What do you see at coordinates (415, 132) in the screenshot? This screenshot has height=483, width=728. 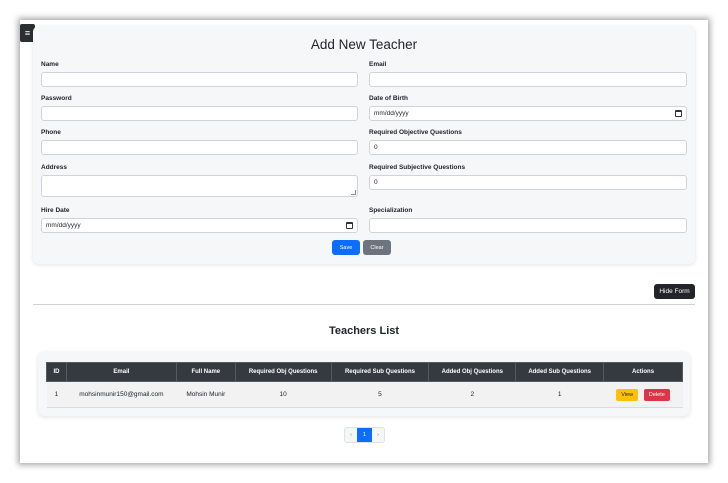 I see `req-obj-label: Required Objective Questions` at bounding box center [415, 132].